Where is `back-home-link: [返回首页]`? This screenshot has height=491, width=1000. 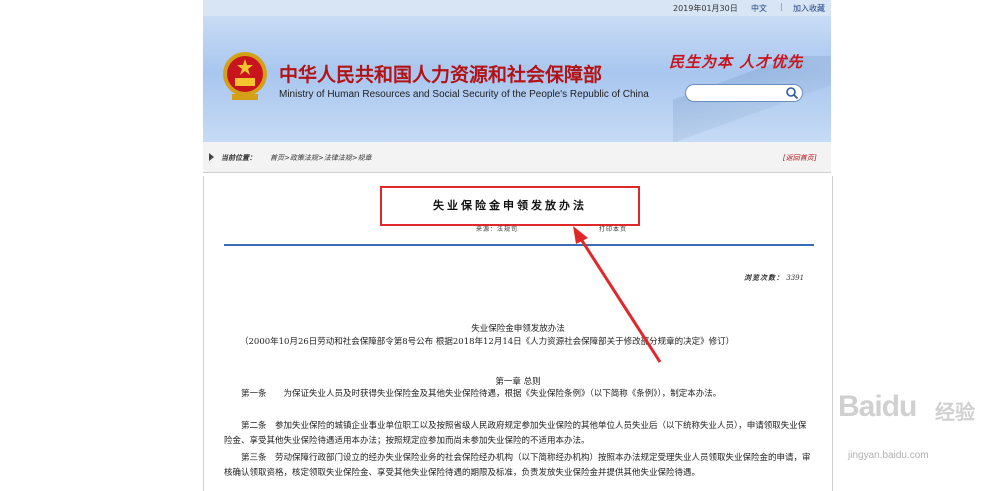
back-home-link: [返回首页] is located at coordinates (799, 158).